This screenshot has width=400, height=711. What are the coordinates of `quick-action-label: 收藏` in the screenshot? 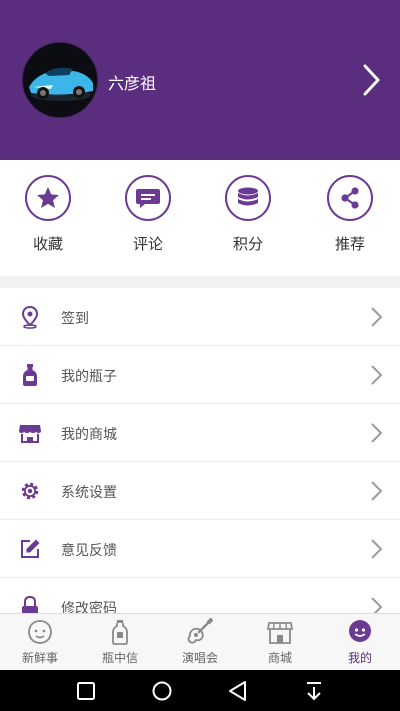 It's located at (47, 244).